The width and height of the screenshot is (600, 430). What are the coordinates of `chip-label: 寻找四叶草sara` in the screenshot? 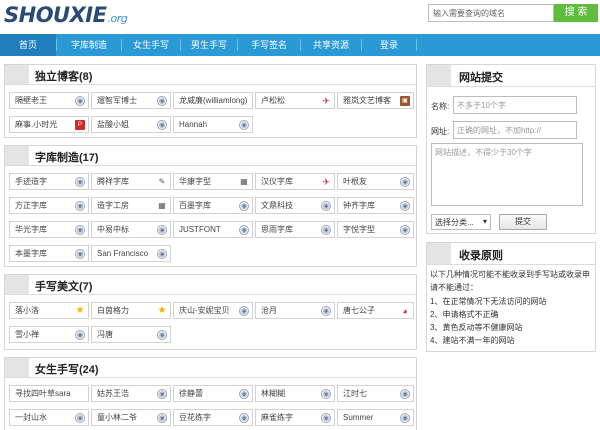 It's located at (43, 393).